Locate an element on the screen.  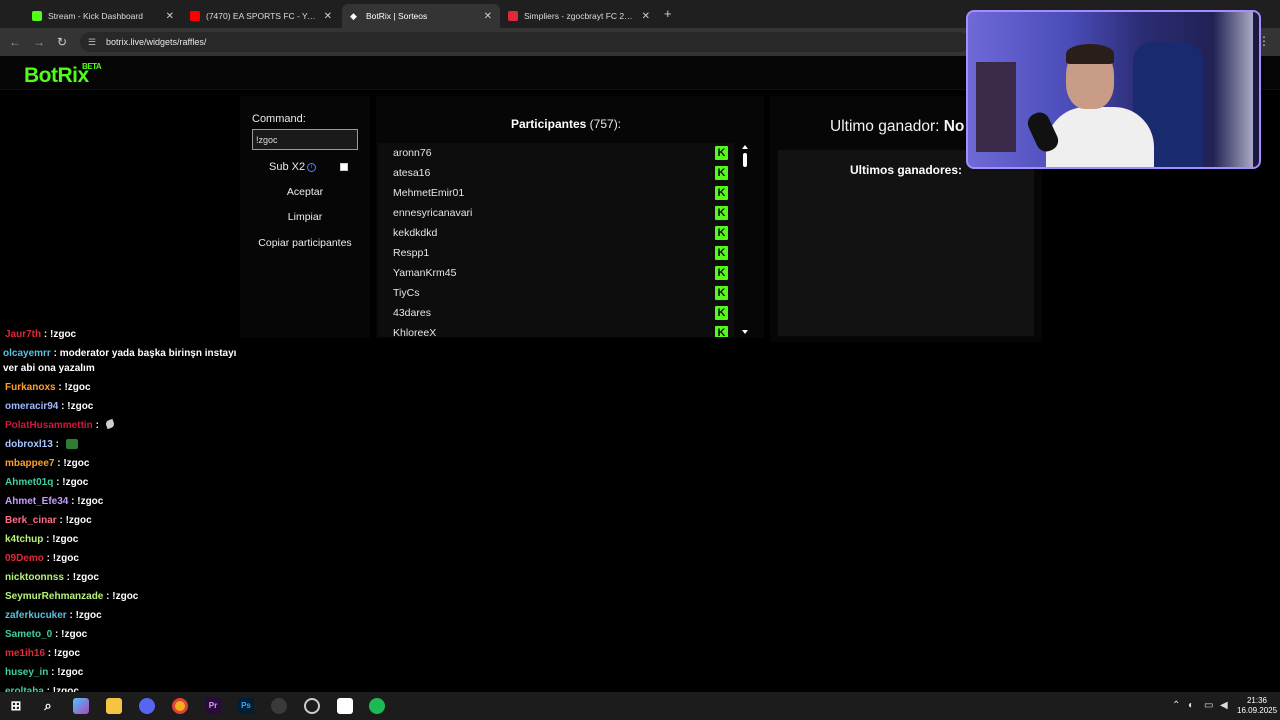
scroll-thumb is located at coordinates (745, 160).